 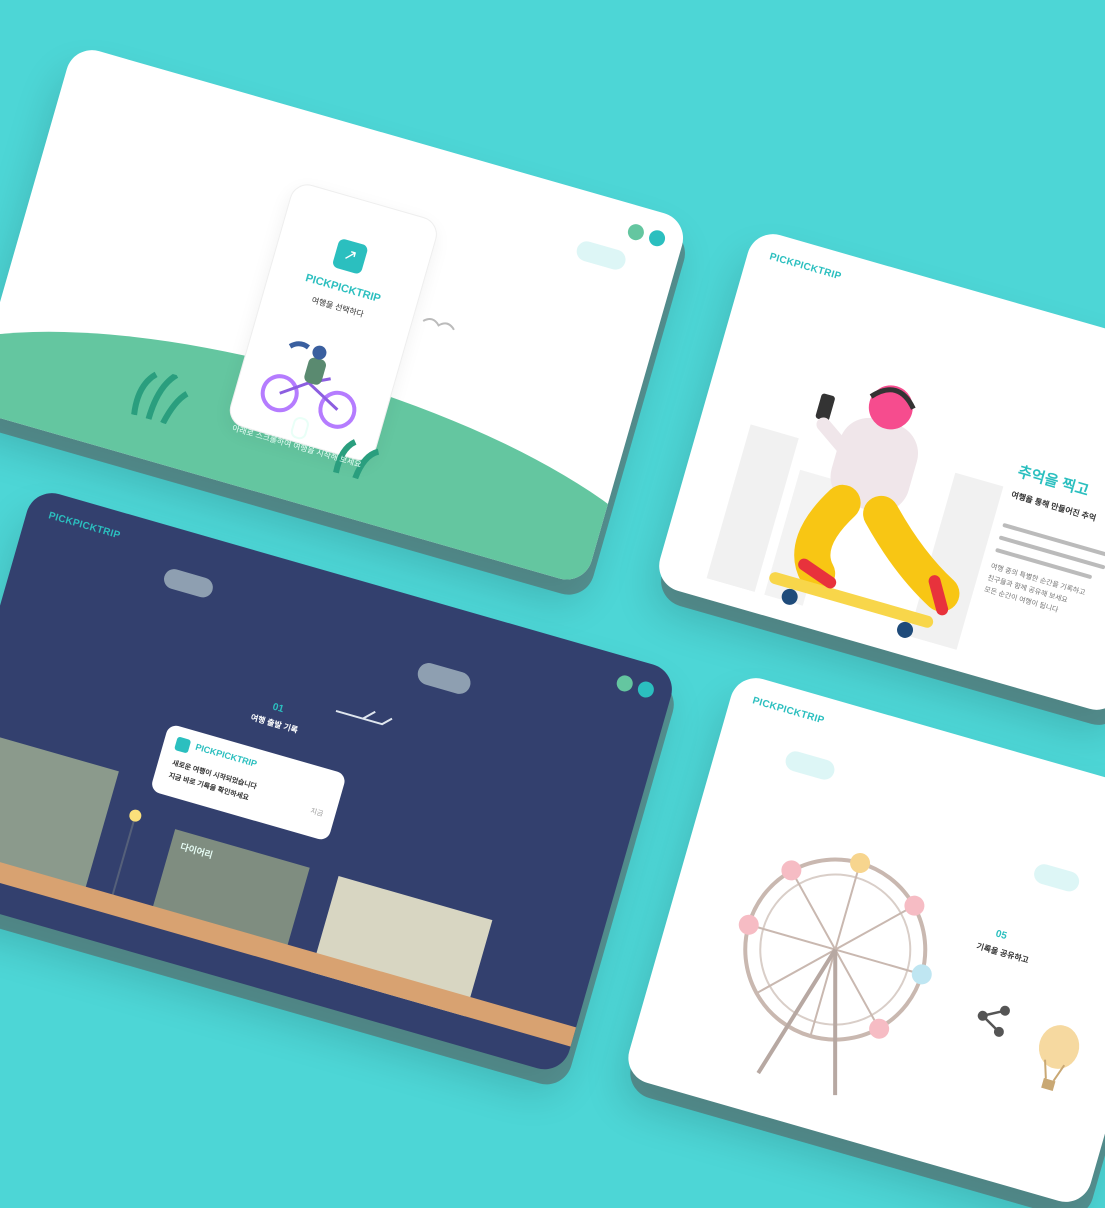 What do you see at coordinates (274, 723) in the screenshot?
I see `slide-subtitle: 여행 출발 기록` at bounding box center [274, 723].